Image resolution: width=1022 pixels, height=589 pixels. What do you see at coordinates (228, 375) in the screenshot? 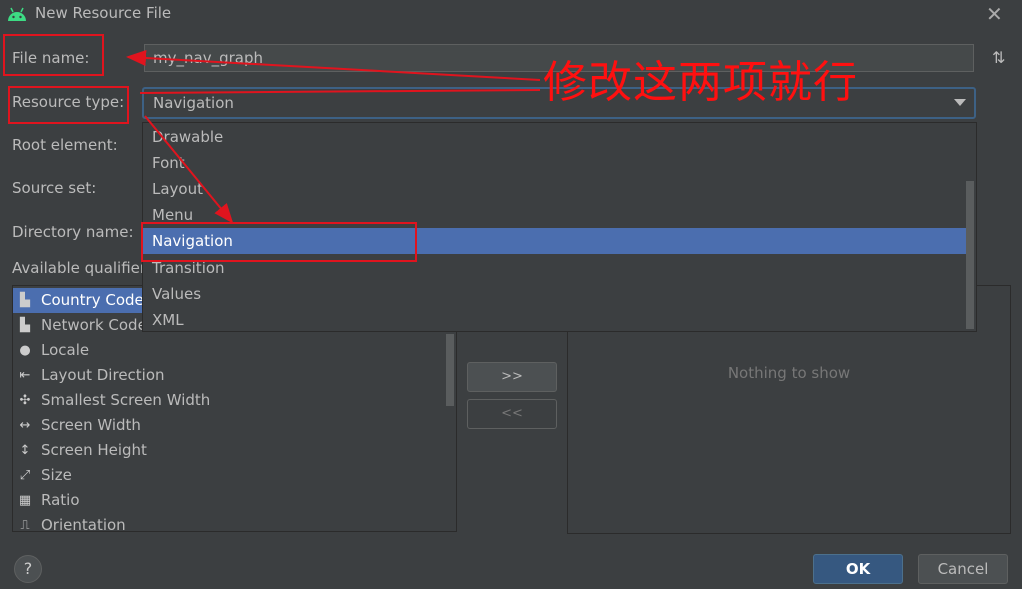
I see `list-item-layout-direction: ⇤ Layout Direction` at bounding box center [228, 375].